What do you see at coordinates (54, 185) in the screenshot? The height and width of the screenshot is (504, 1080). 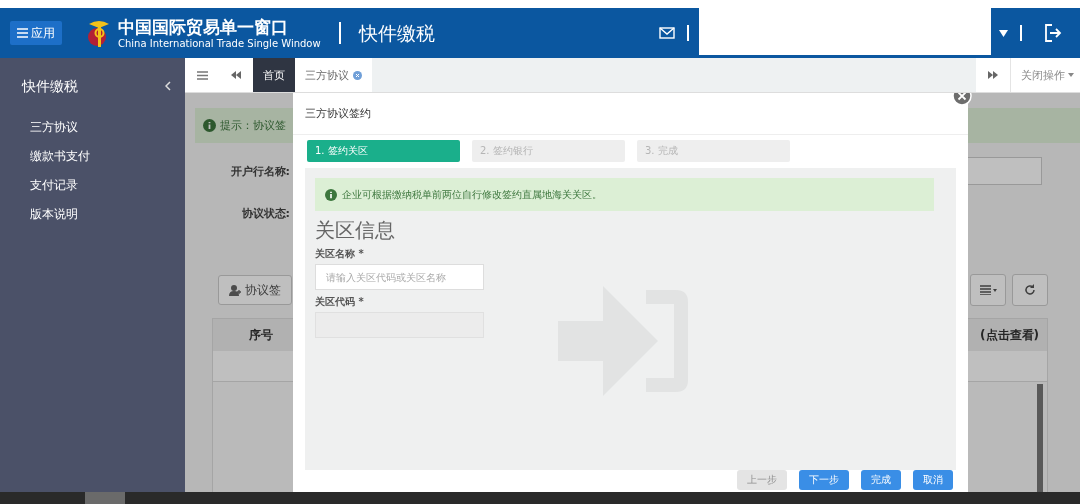 I see `sidebar-item: 支付记录` at bounding box center [54, 185].